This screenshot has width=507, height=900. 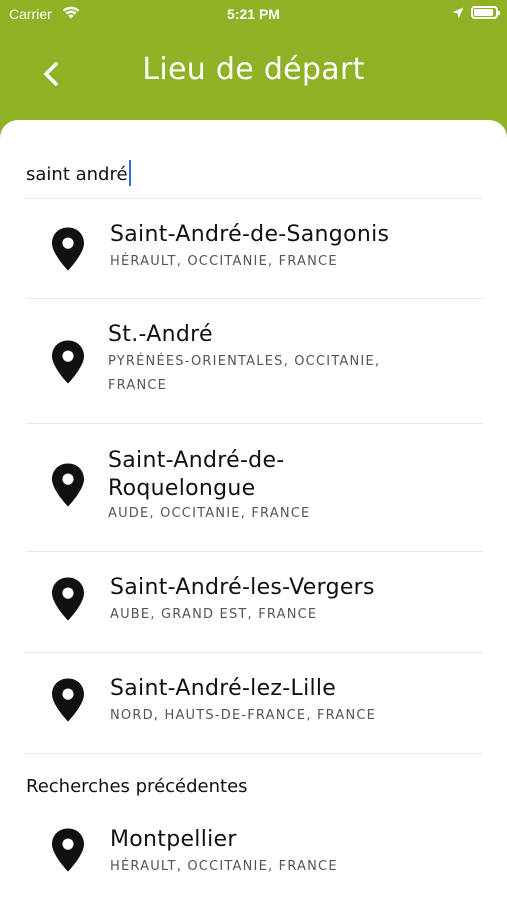 I want to click on status-bar: Carrier 5:21 PM, so click(x=253, y=15).